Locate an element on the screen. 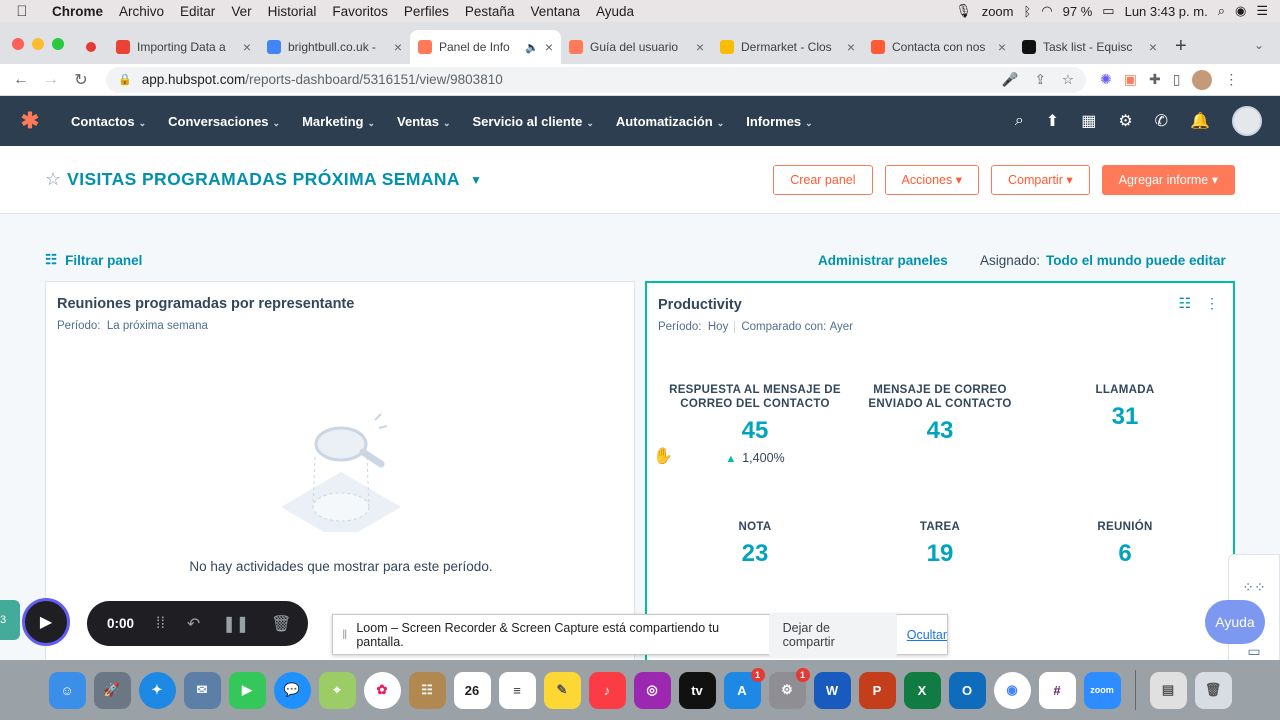 The height and width of the screenshot is (720, 1280). chrome-icon: ◉ is located at coordinates (1012, 690).